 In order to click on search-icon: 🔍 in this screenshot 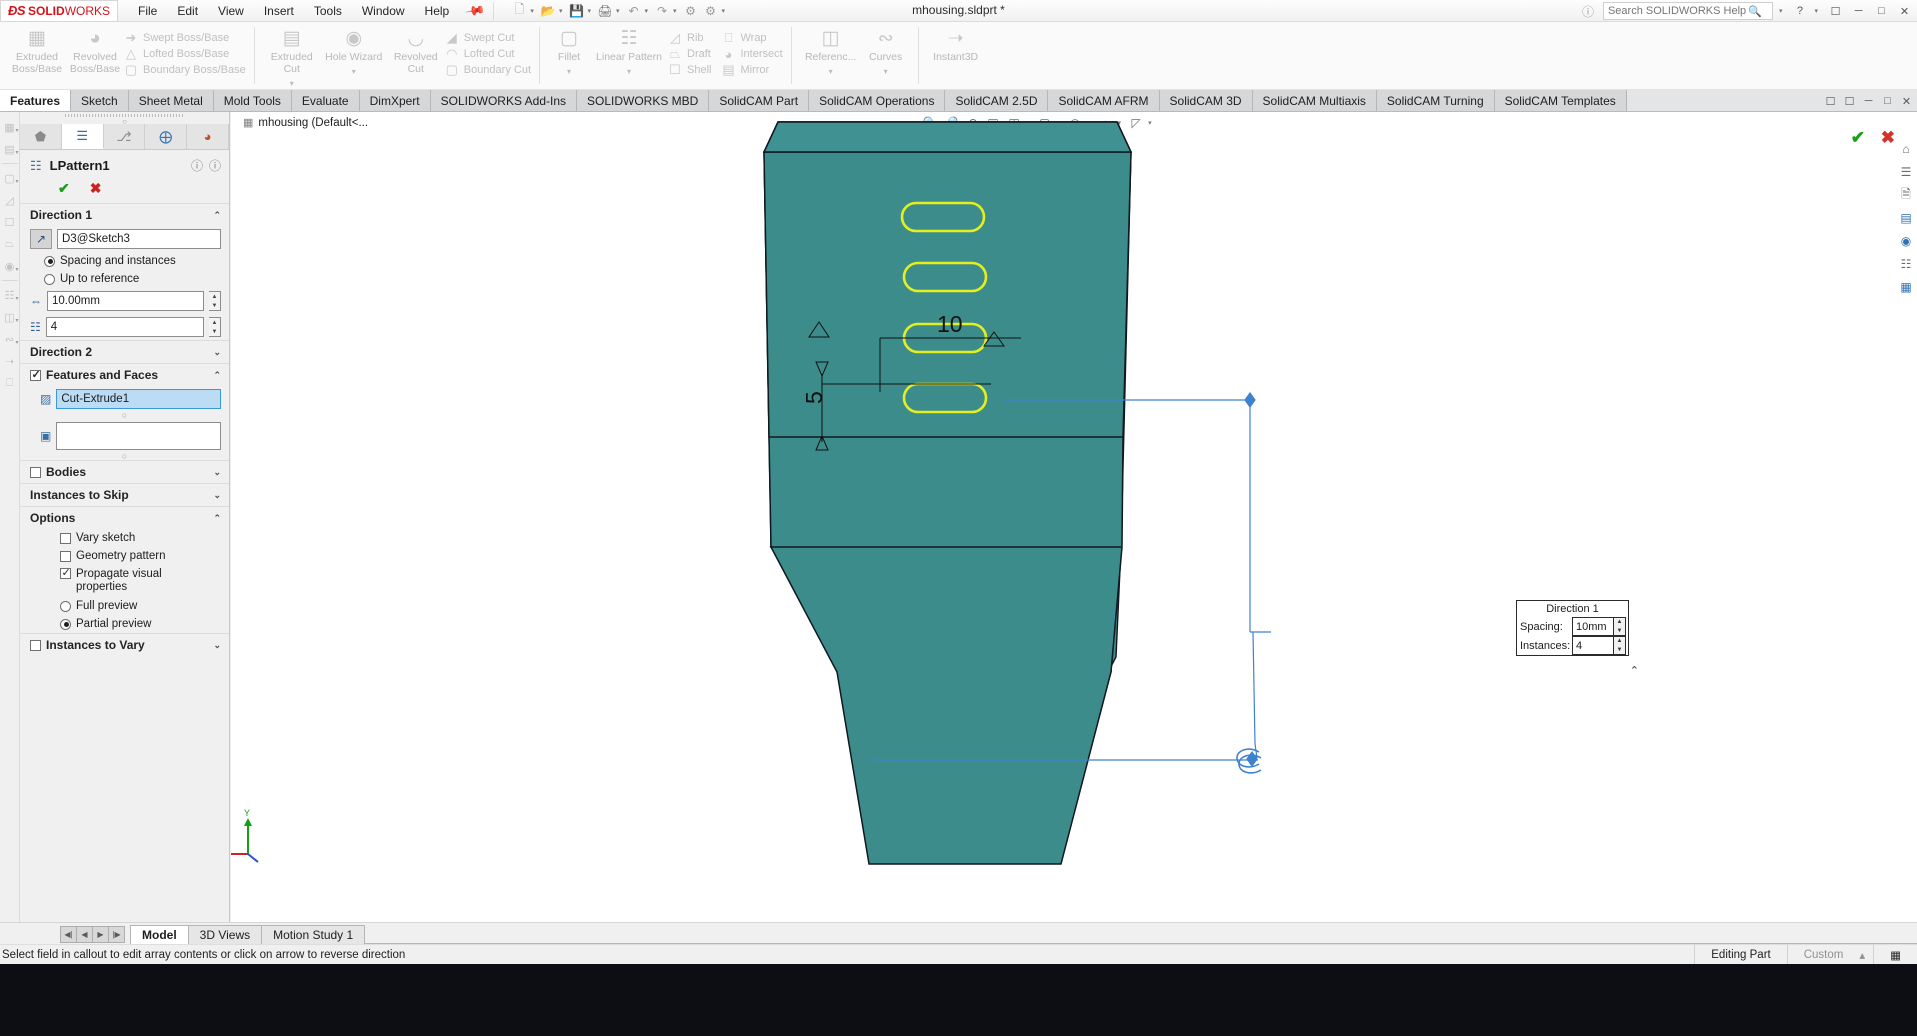, I will do `click(1755, 11)`.